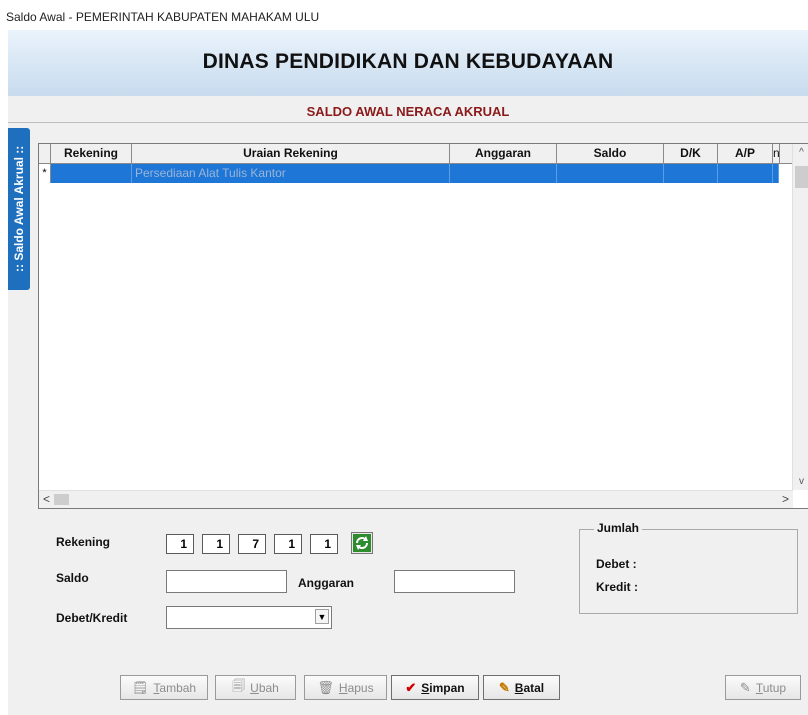 This screenshot has width=808, height=715. What do you see at coordinates (45, 153) in the screenshot?
I see `grid-corner-cell` at bounding box center [45, 153].